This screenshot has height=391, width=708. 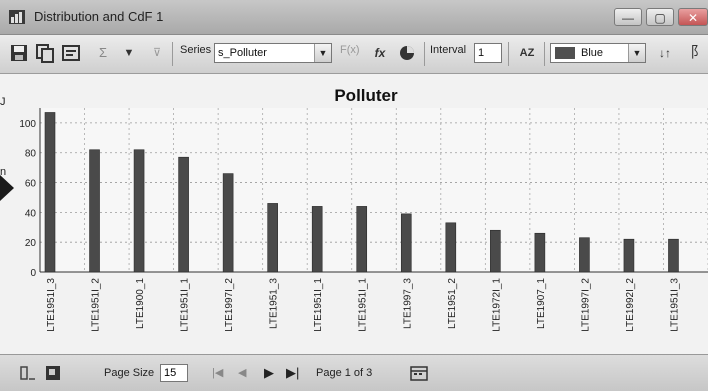 What do you see at coordinates (292, 373) in the screenshot?
I see `last-page-button: ▶|` at bounding box center [292, 373].